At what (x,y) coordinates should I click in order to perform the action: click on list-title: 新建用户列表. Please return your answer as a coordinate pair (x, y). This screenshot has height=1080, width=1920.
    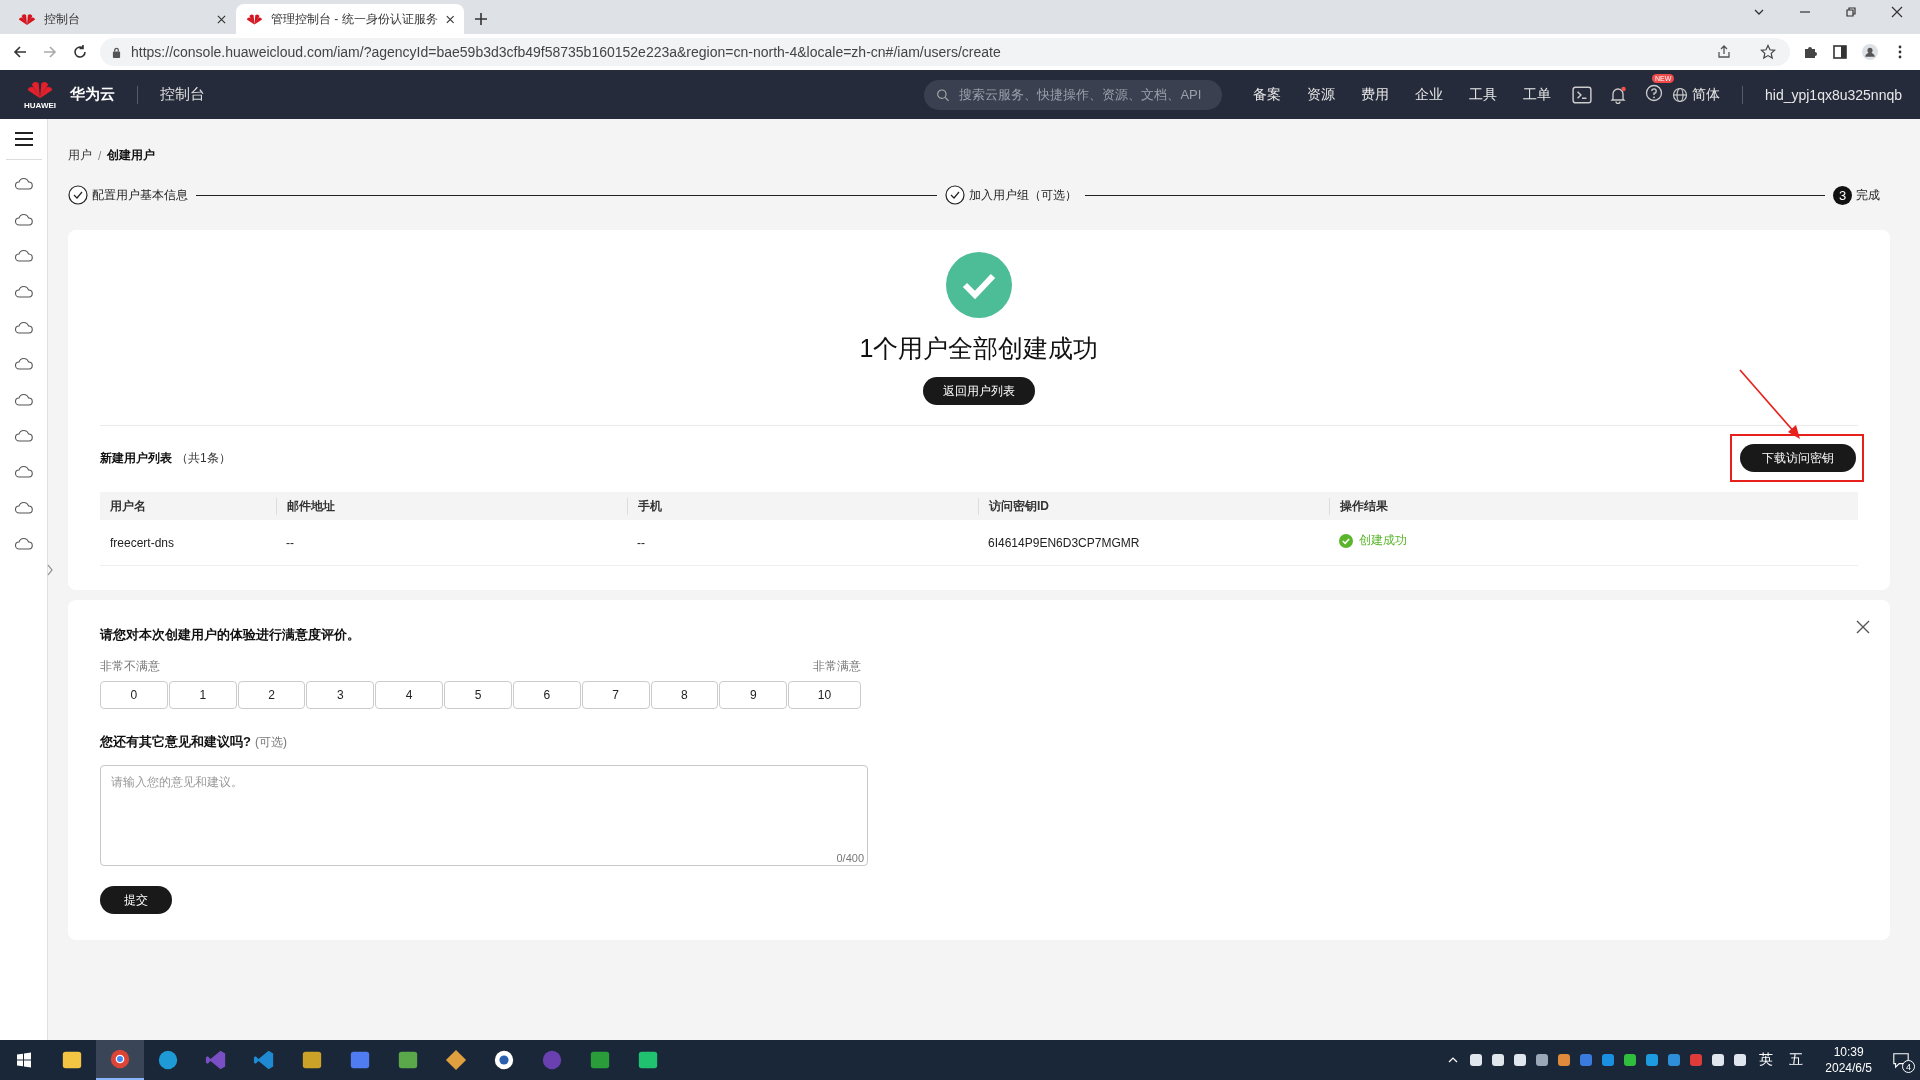
    Looking at the image, I should click on (136, 458).